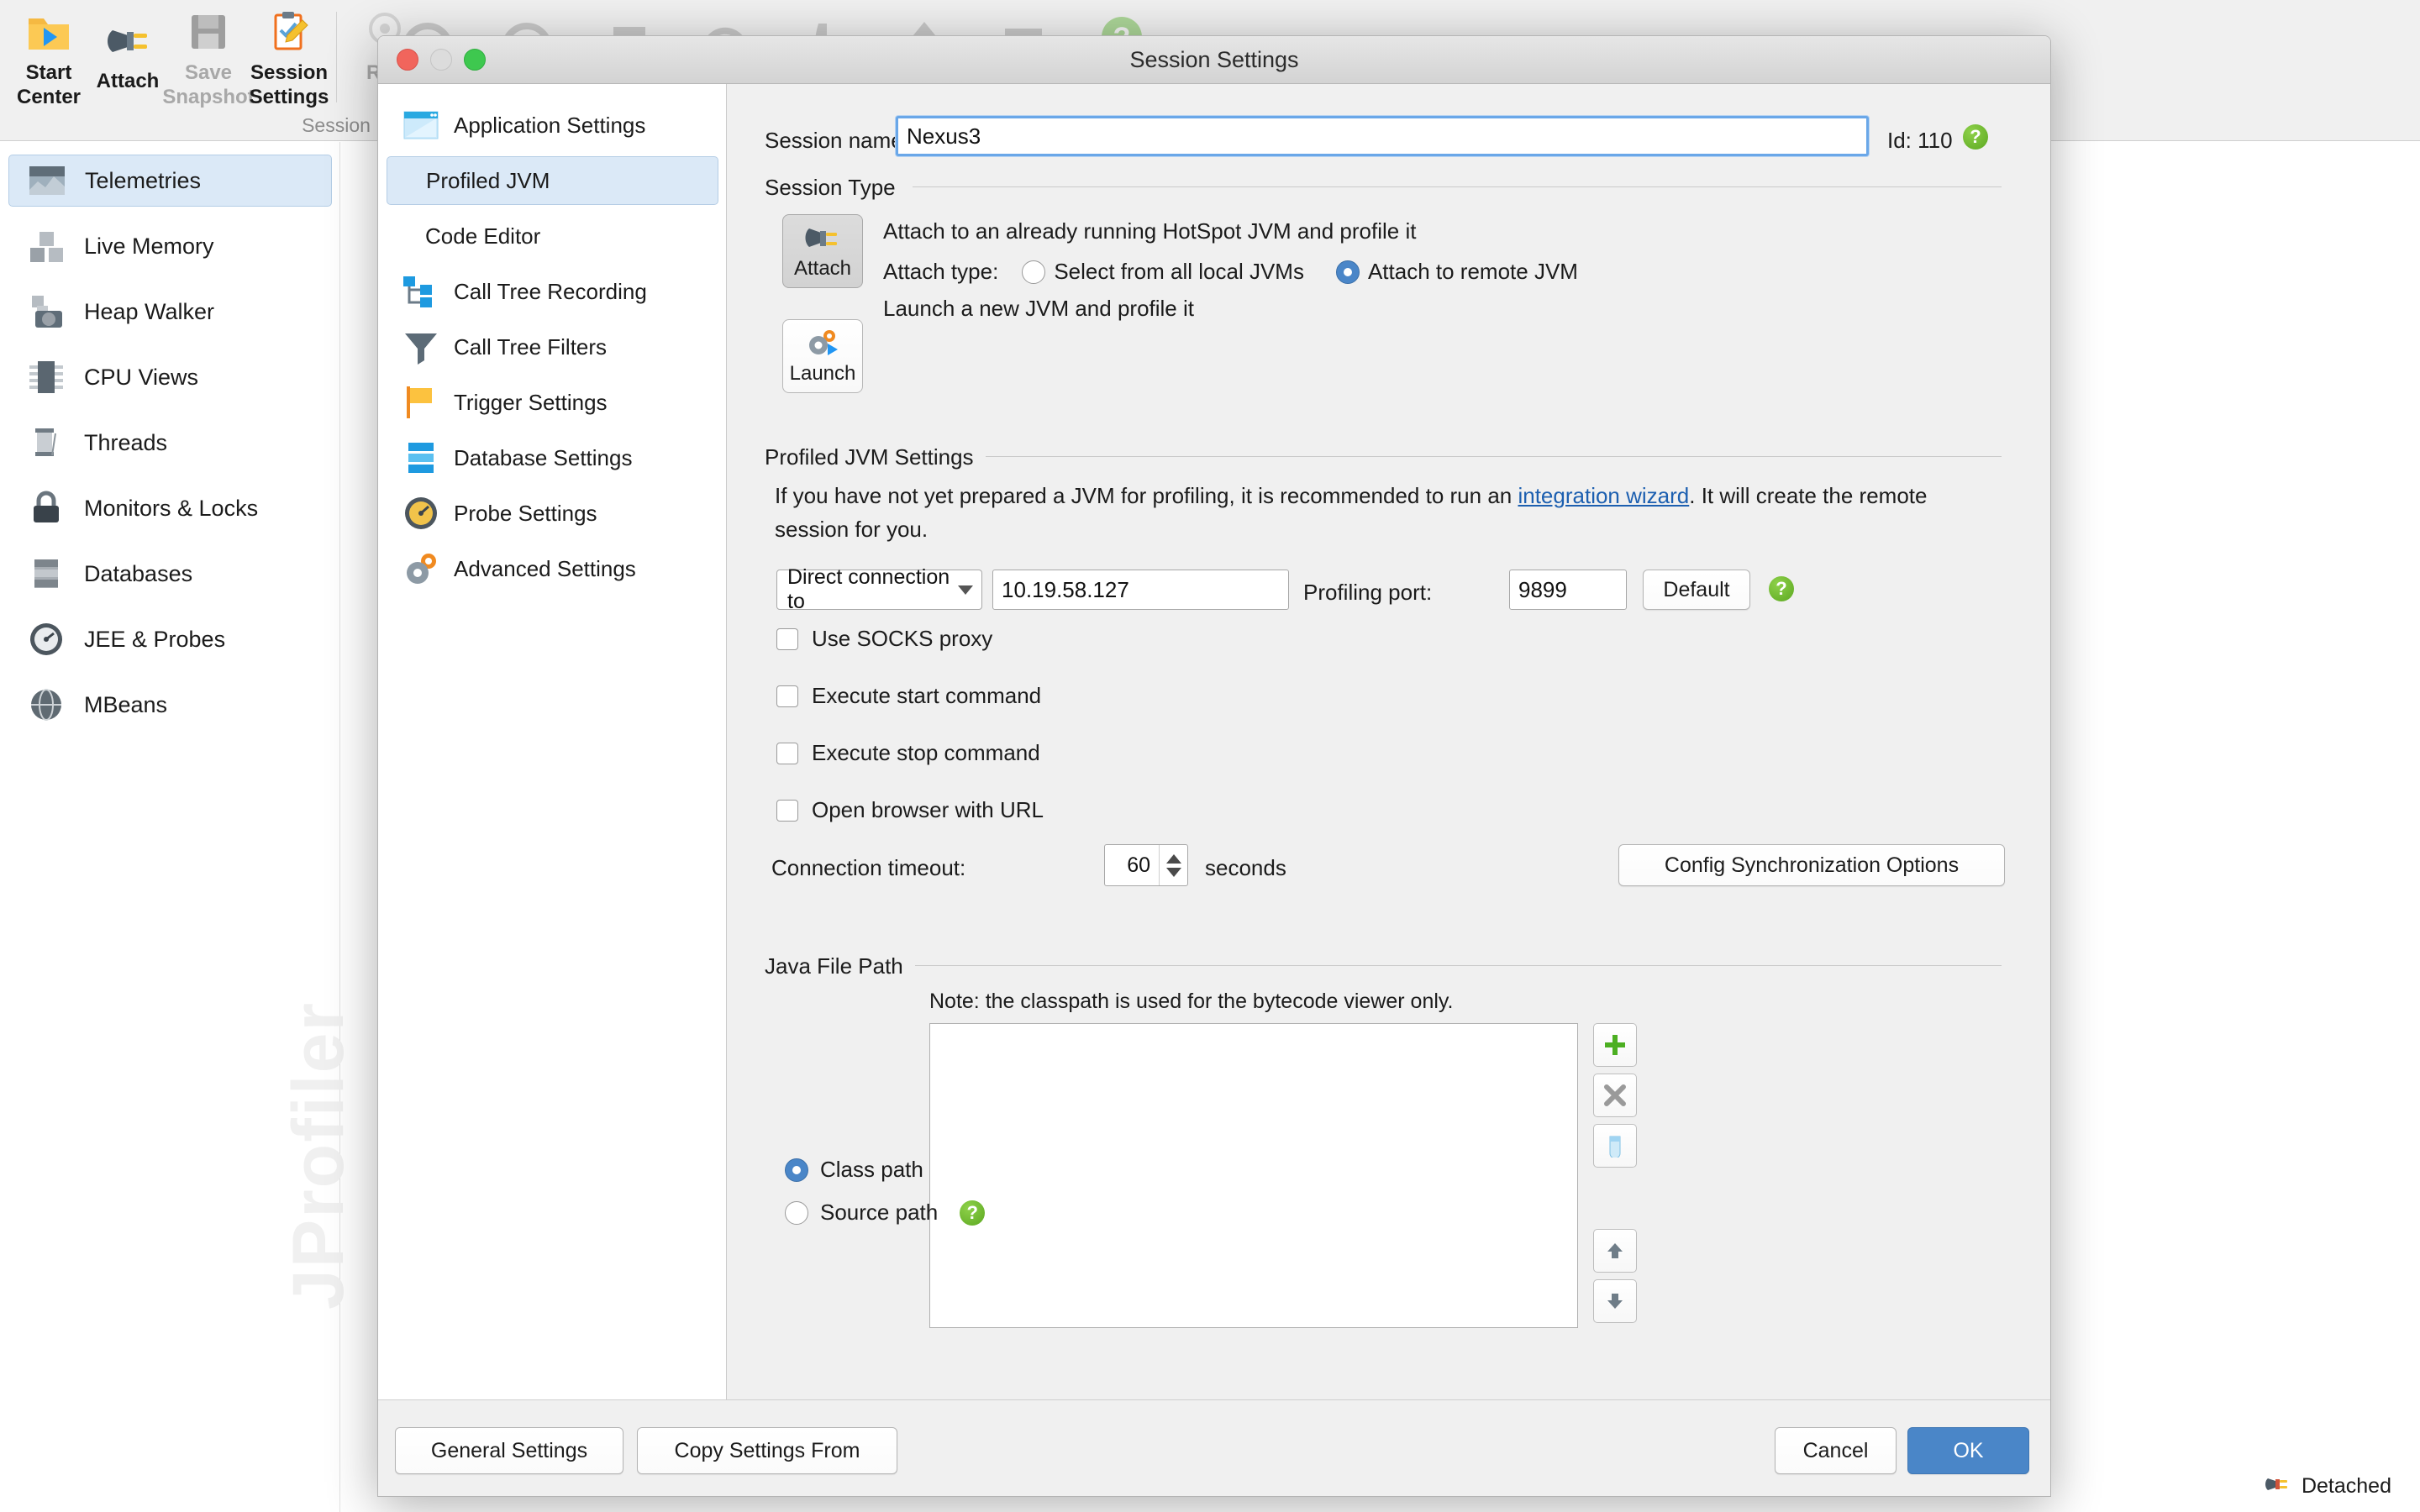  I want to click on general-settings-button: General Settings, so click(509, 1450).